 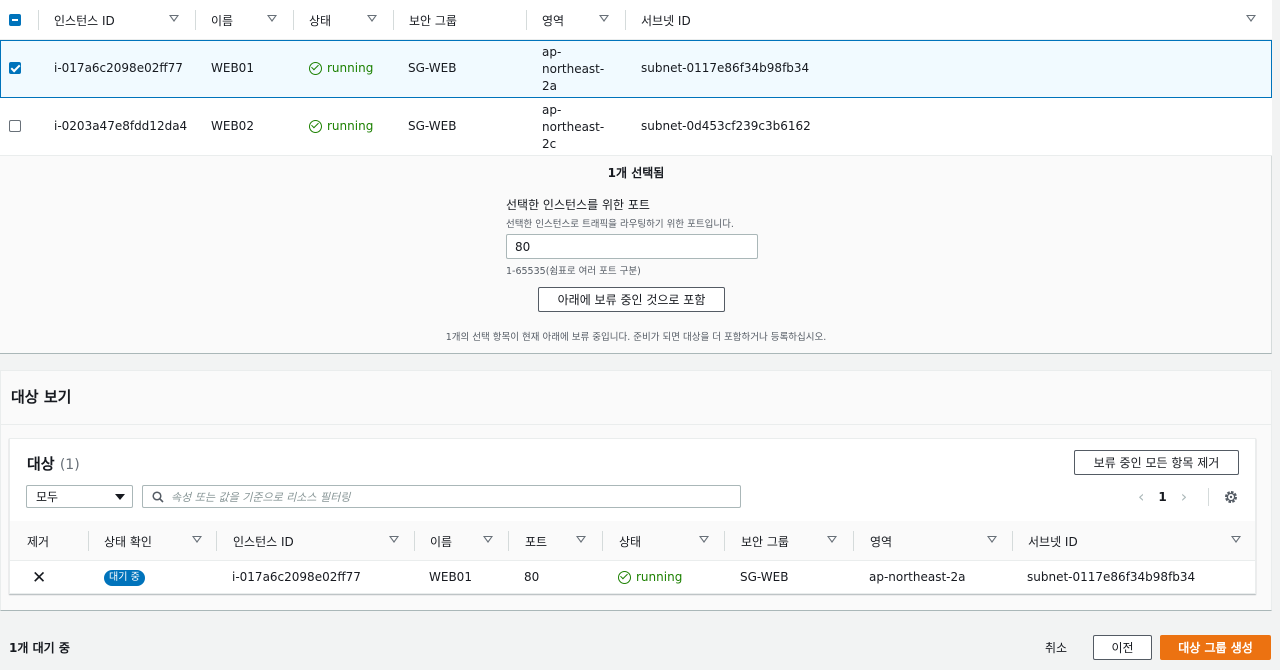 I want to click on chevron-left-icon: ‹, so click(x=1141, y=496).